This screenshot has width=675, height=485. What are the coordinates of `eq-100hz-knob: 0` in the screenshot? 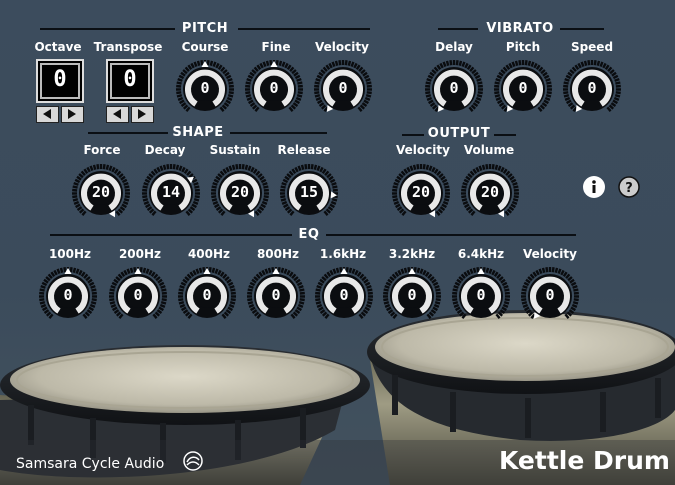 It's located at (68, 296).